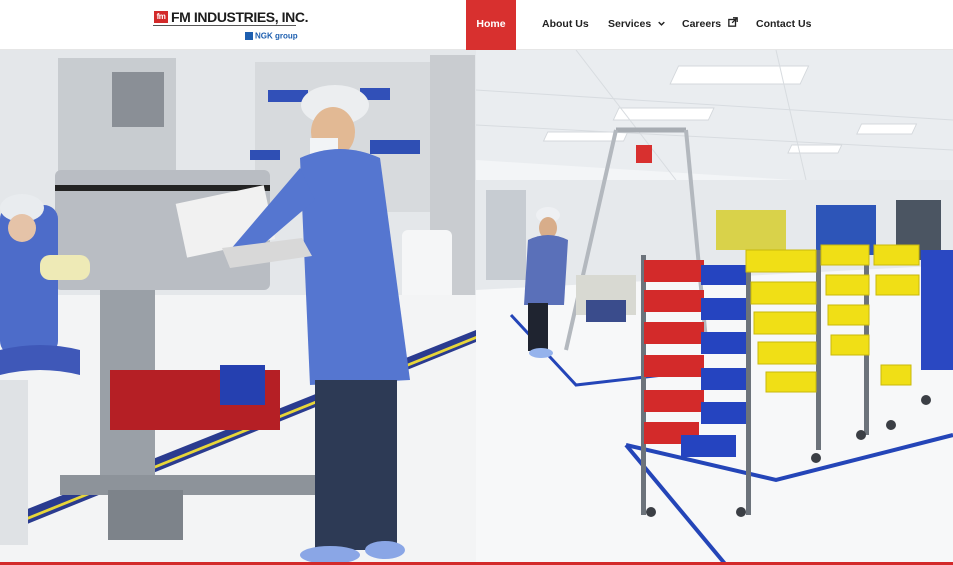 Image resolution: width=953 pixels, height=565 pixels. What do you see at coordinates (224, 25) in the screenshot?
I see `logo-divider` at bounding box center [224, 25].